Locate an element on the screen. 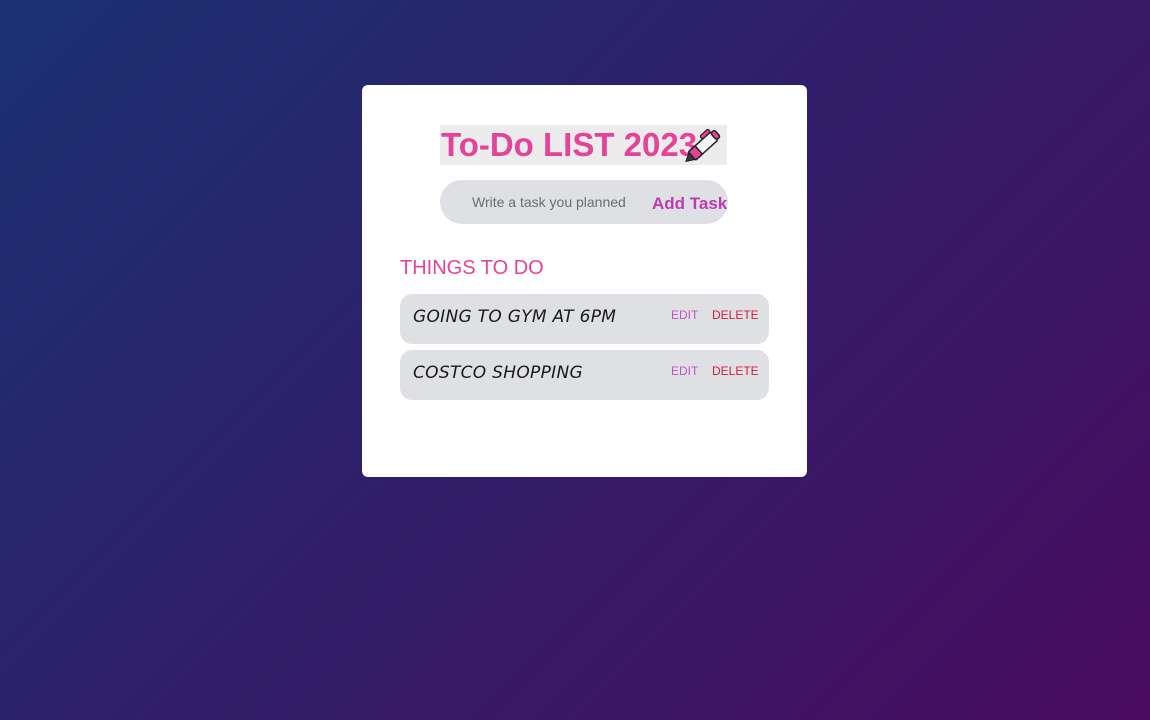 This screenshot has width=1150, height=720. task-item: GOING TO GYM AT 6PM EDIT DELETE is located at coordinates (584, 319).